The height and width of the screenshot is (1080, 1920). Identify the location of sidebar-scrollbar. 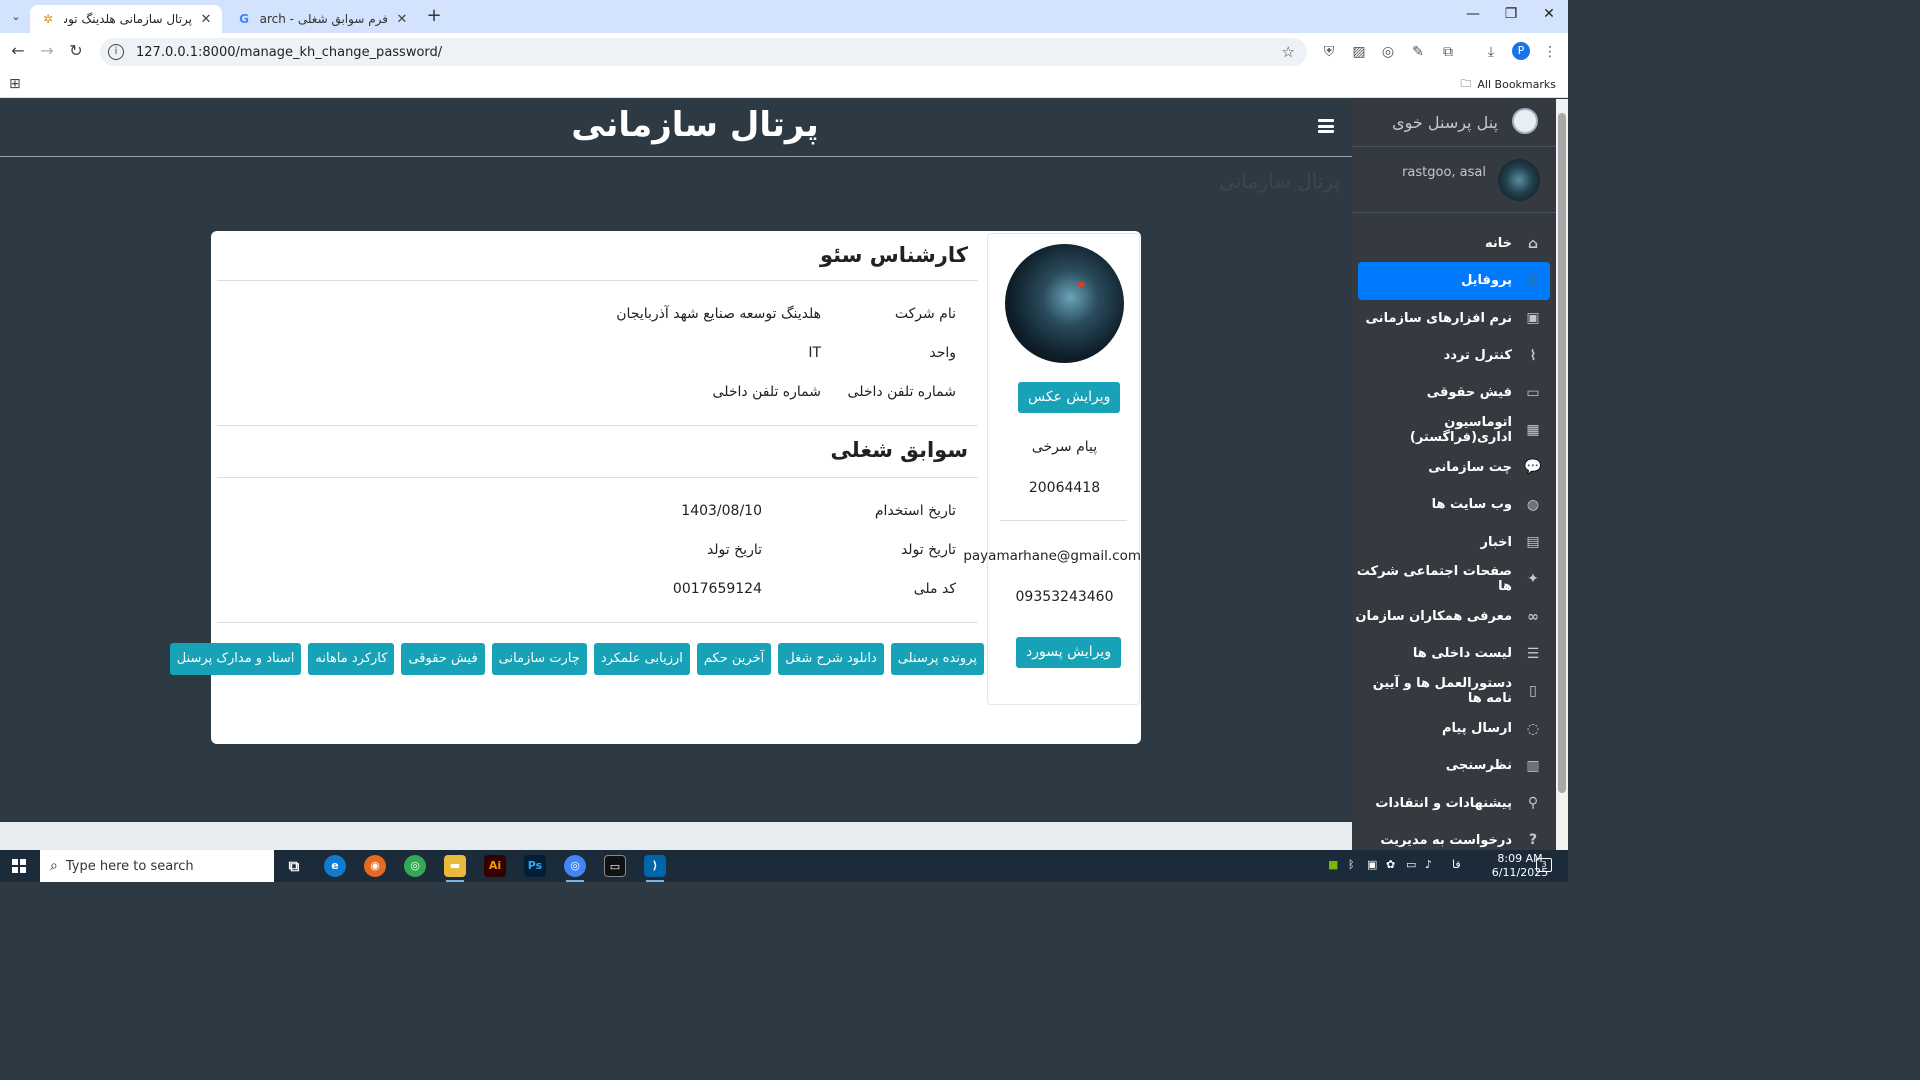
(1562, 474).